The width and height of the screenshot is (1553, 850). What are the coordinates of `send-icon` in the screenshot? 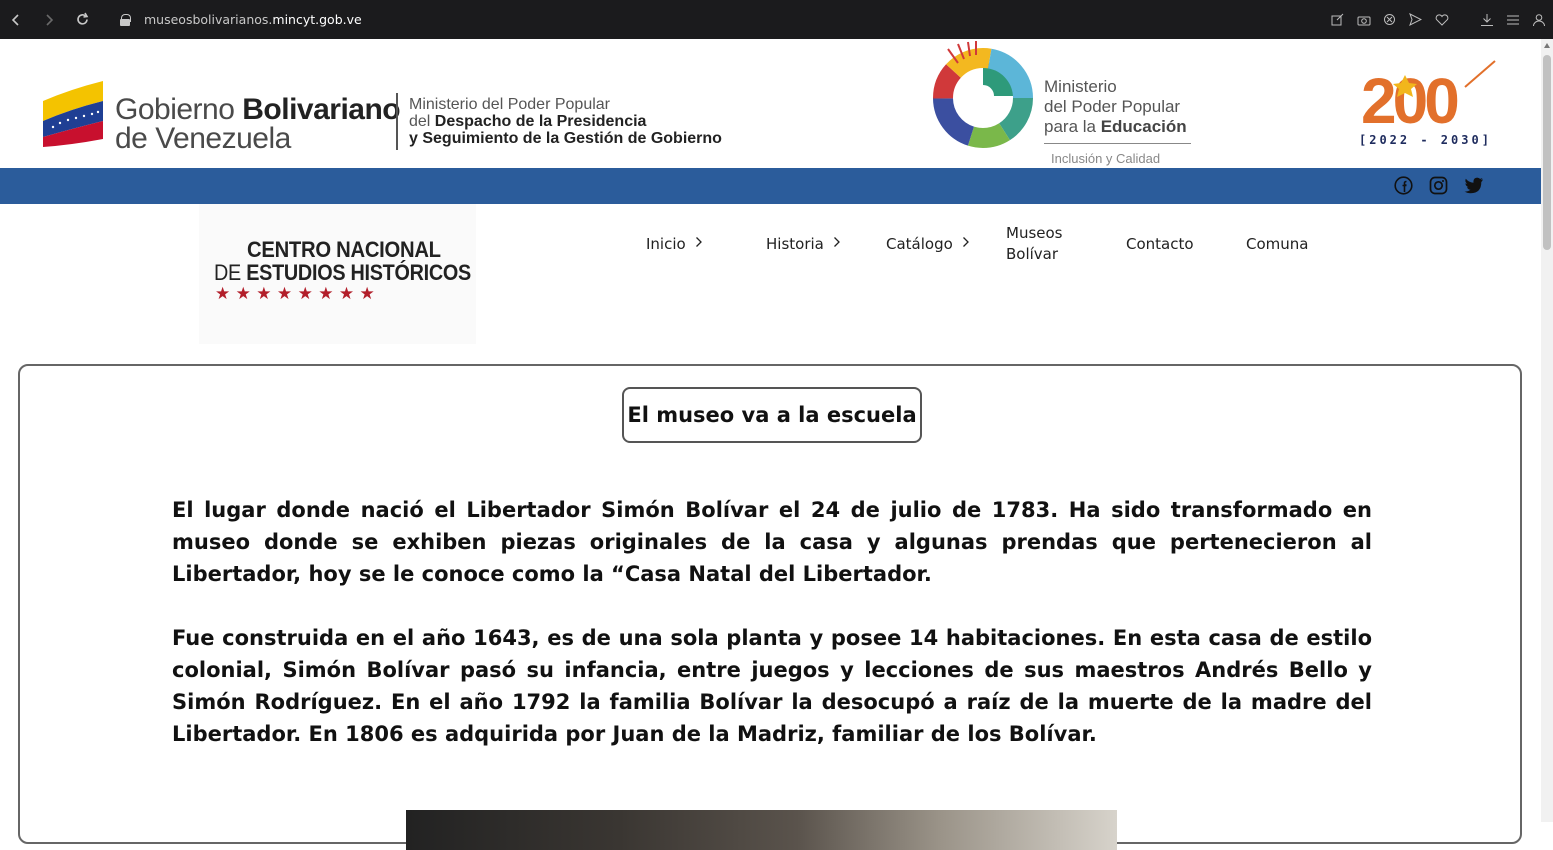 It's located at (1415, 19).